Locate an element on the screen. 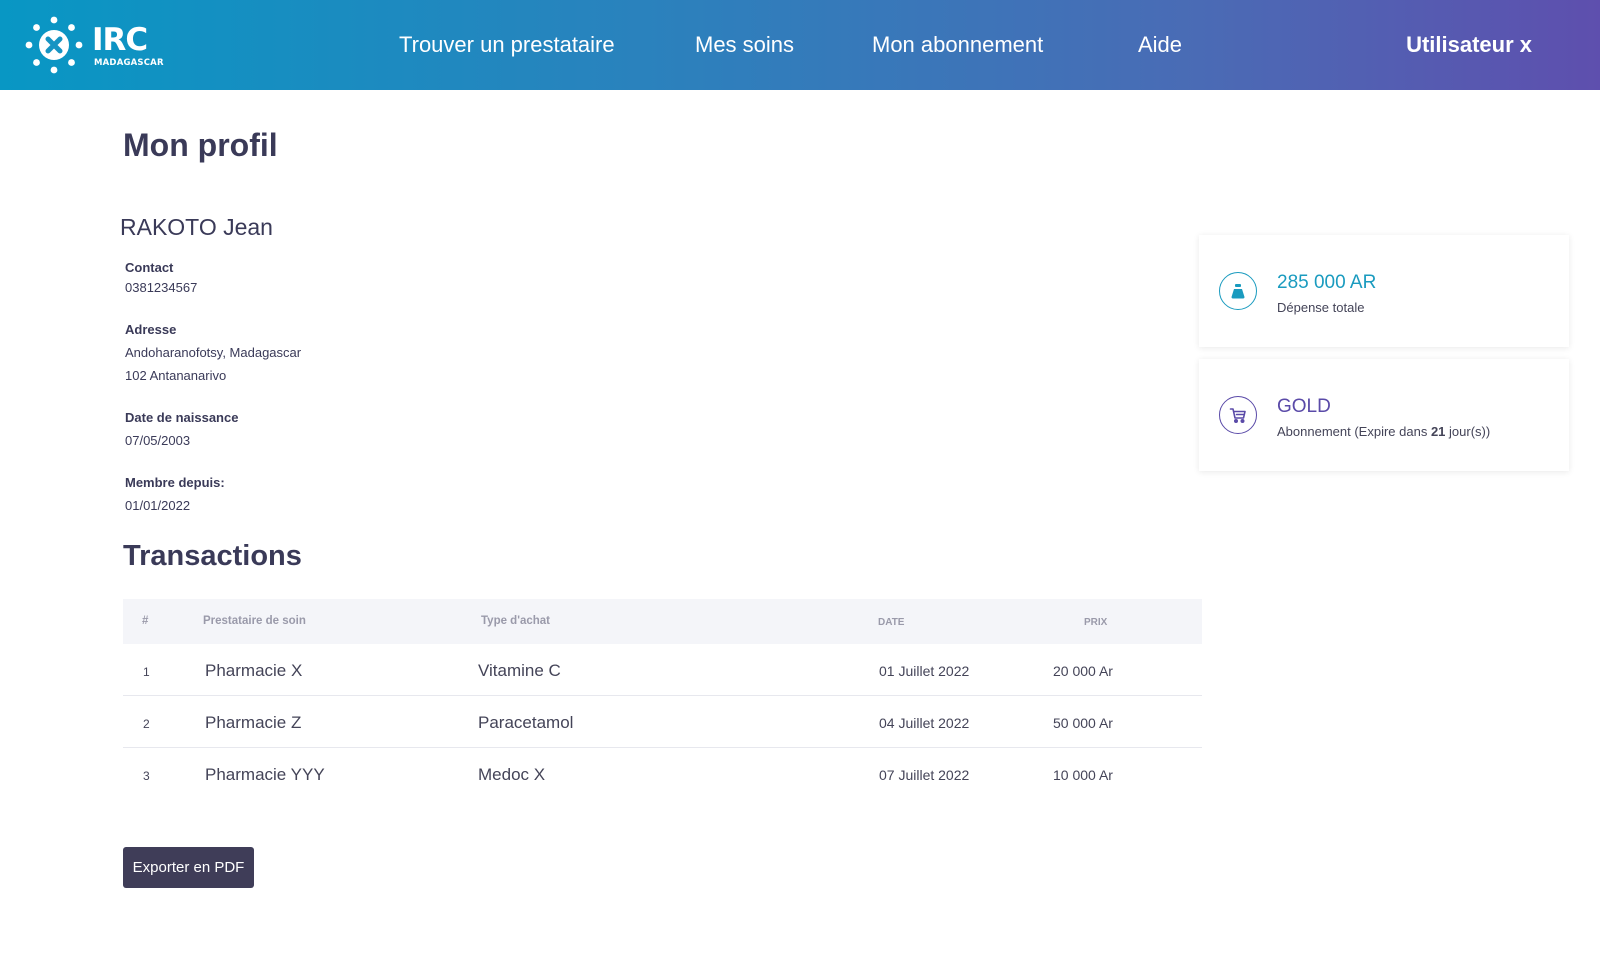  subscription-plan: GOLD is located at coordinates (1304, 406).